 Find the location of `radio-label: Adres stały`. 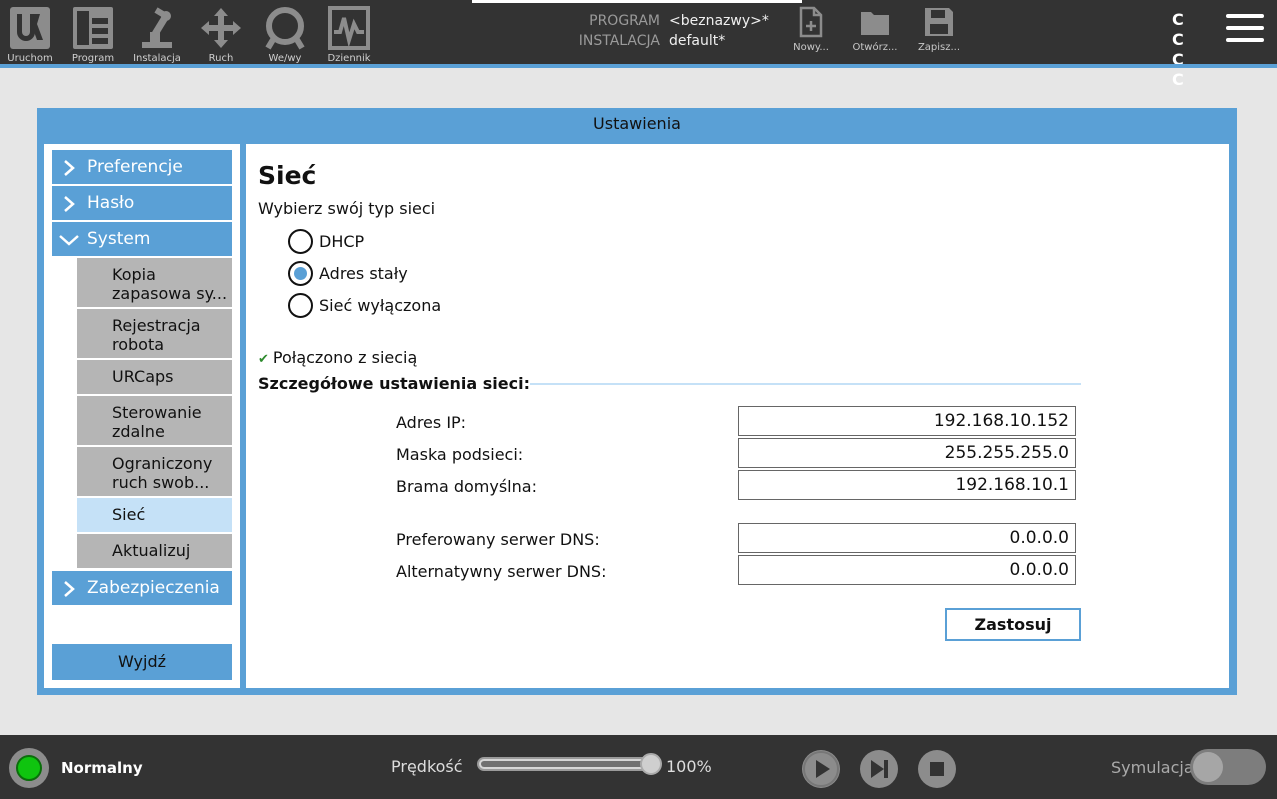

radio-label: Adres stały is located at coordinates (363, 273).